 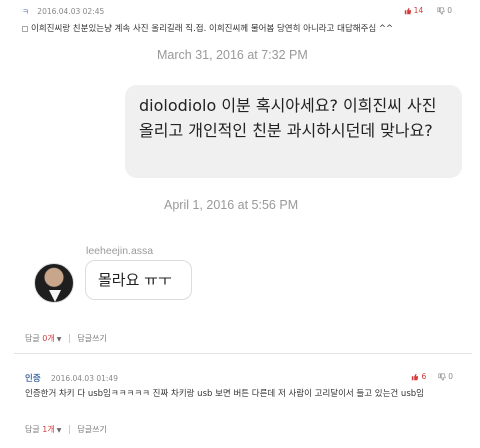 What do you see at coordinates (243, 353) in the screenshot?
I see `comment-divider` at bounding box center [243, 353].